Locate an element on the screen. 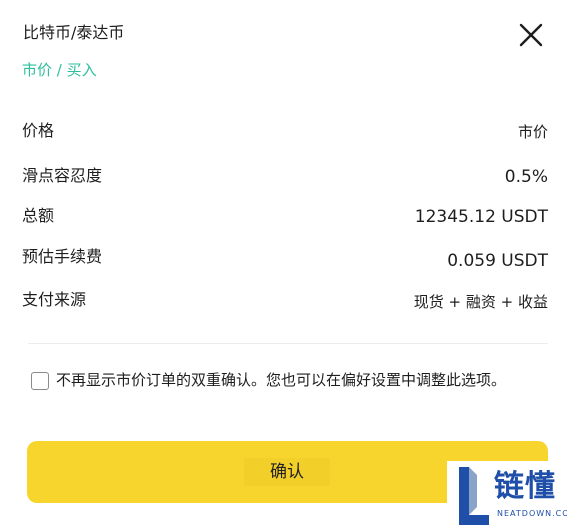 The width and height of the screenshot is (567, 531). order-type-label: 市价 / 买入 is located at coordinates (59, 70).